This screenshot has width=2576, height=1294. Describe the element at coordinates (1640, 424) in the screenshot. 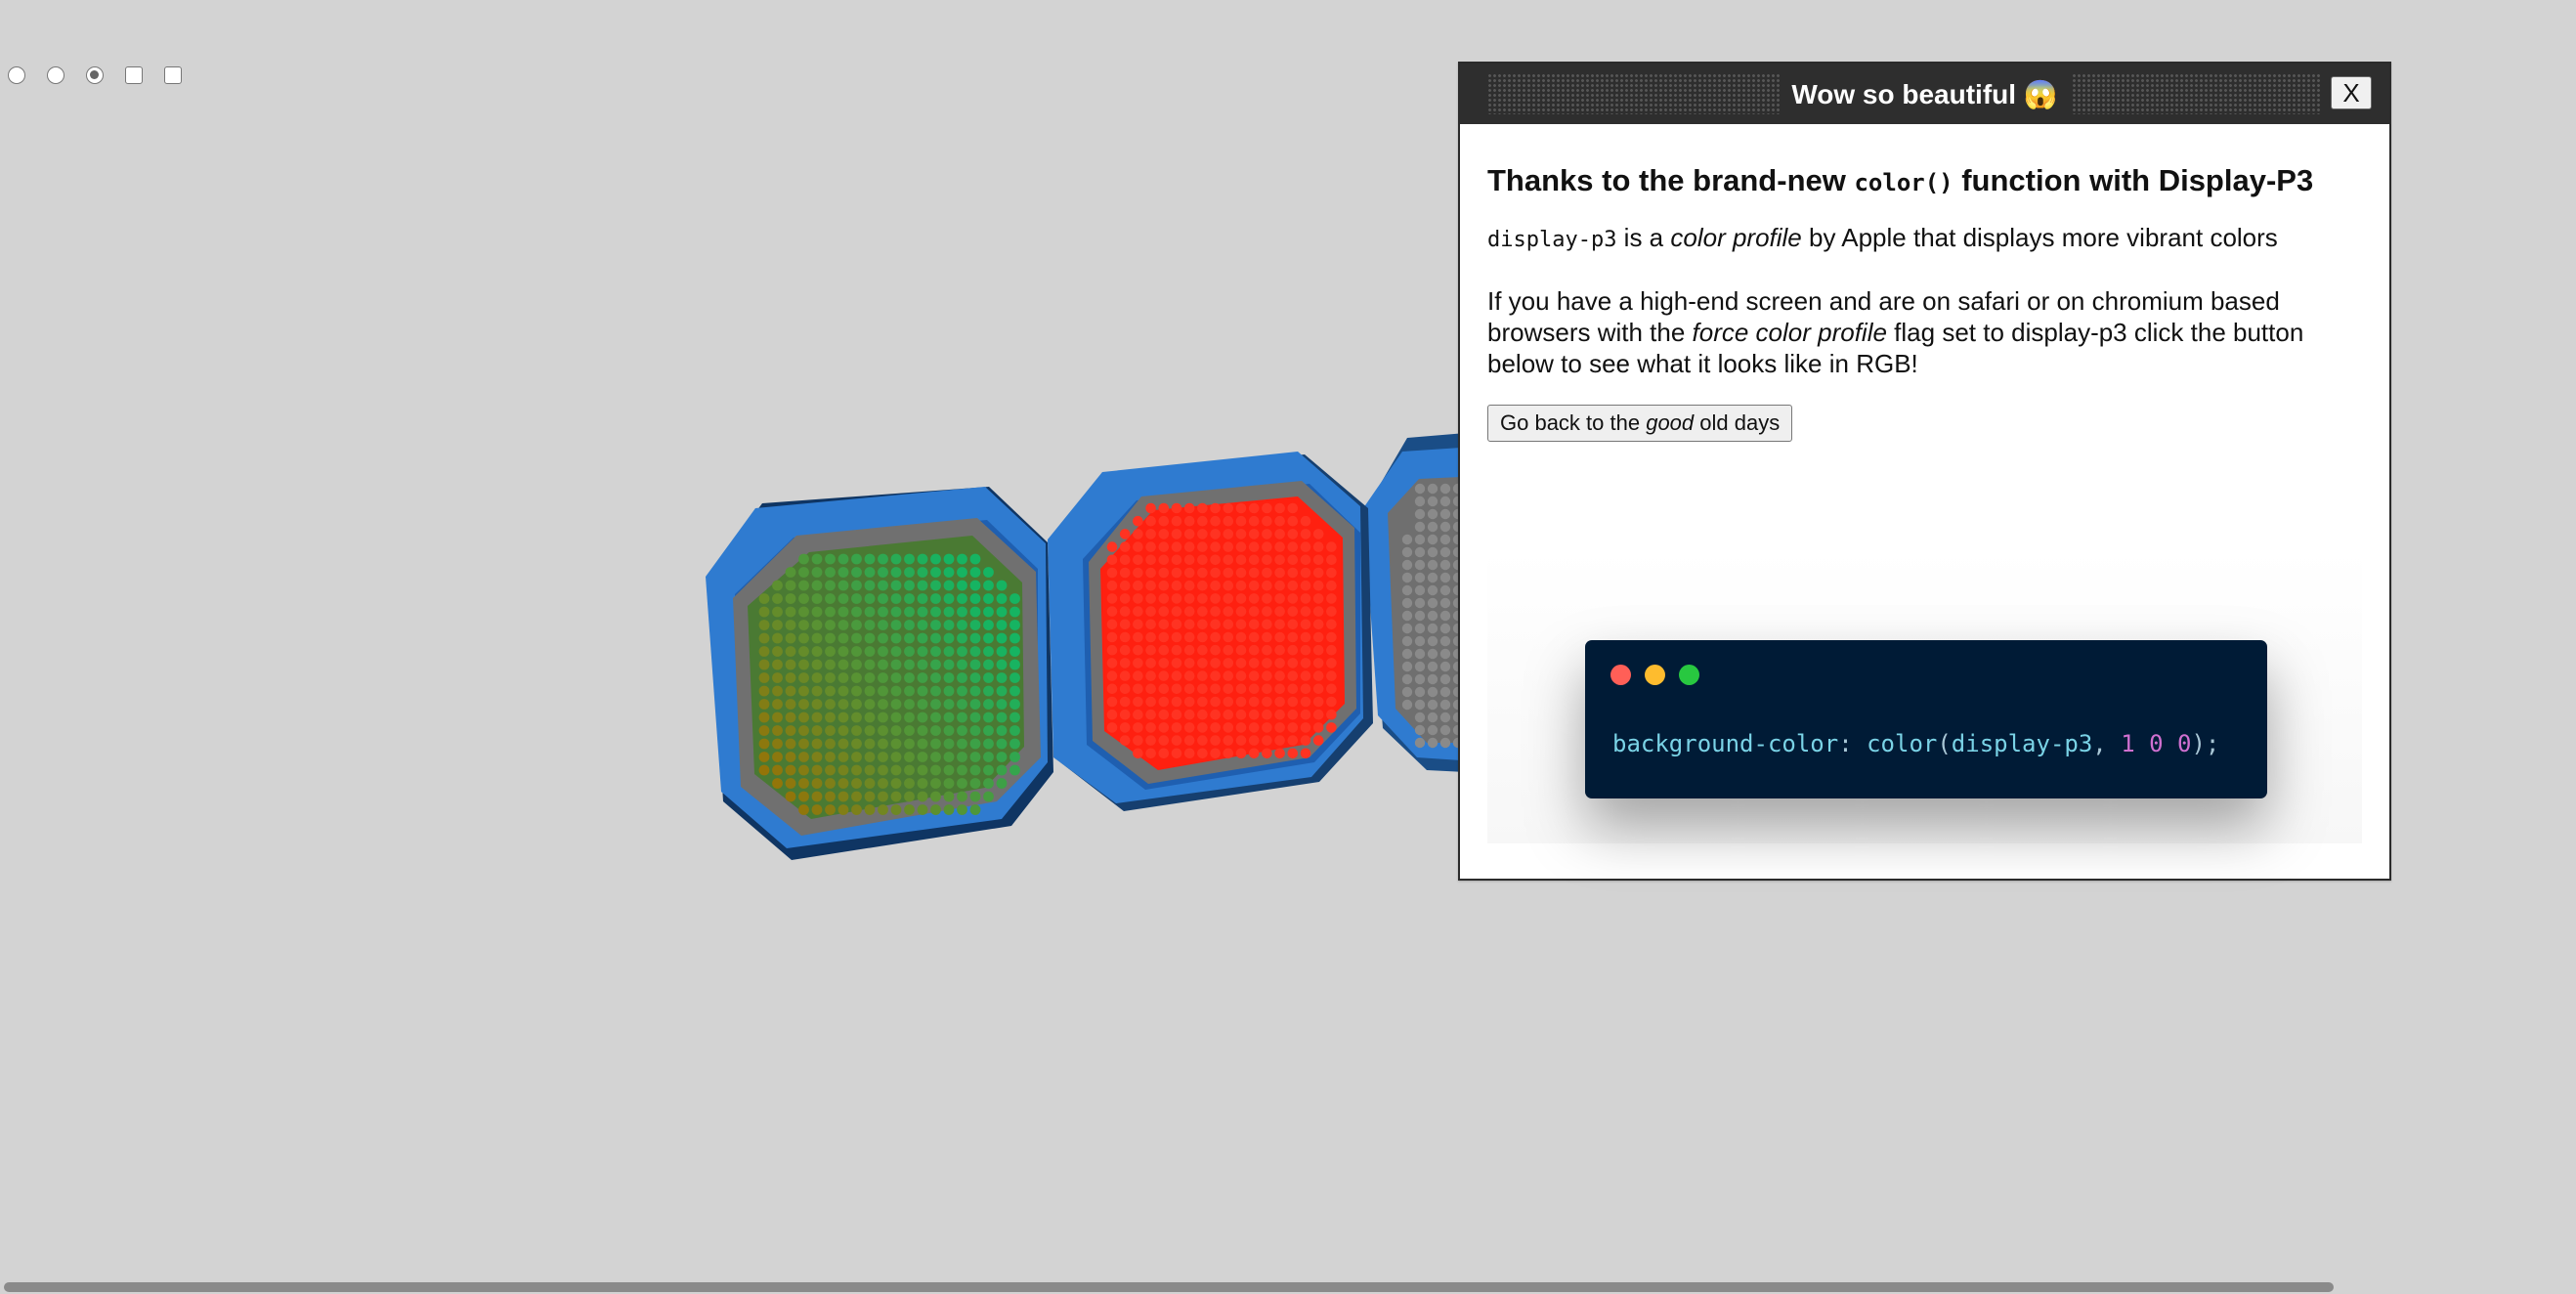

I see `rgb-toggle-button: Go back to the good old days` at that location.